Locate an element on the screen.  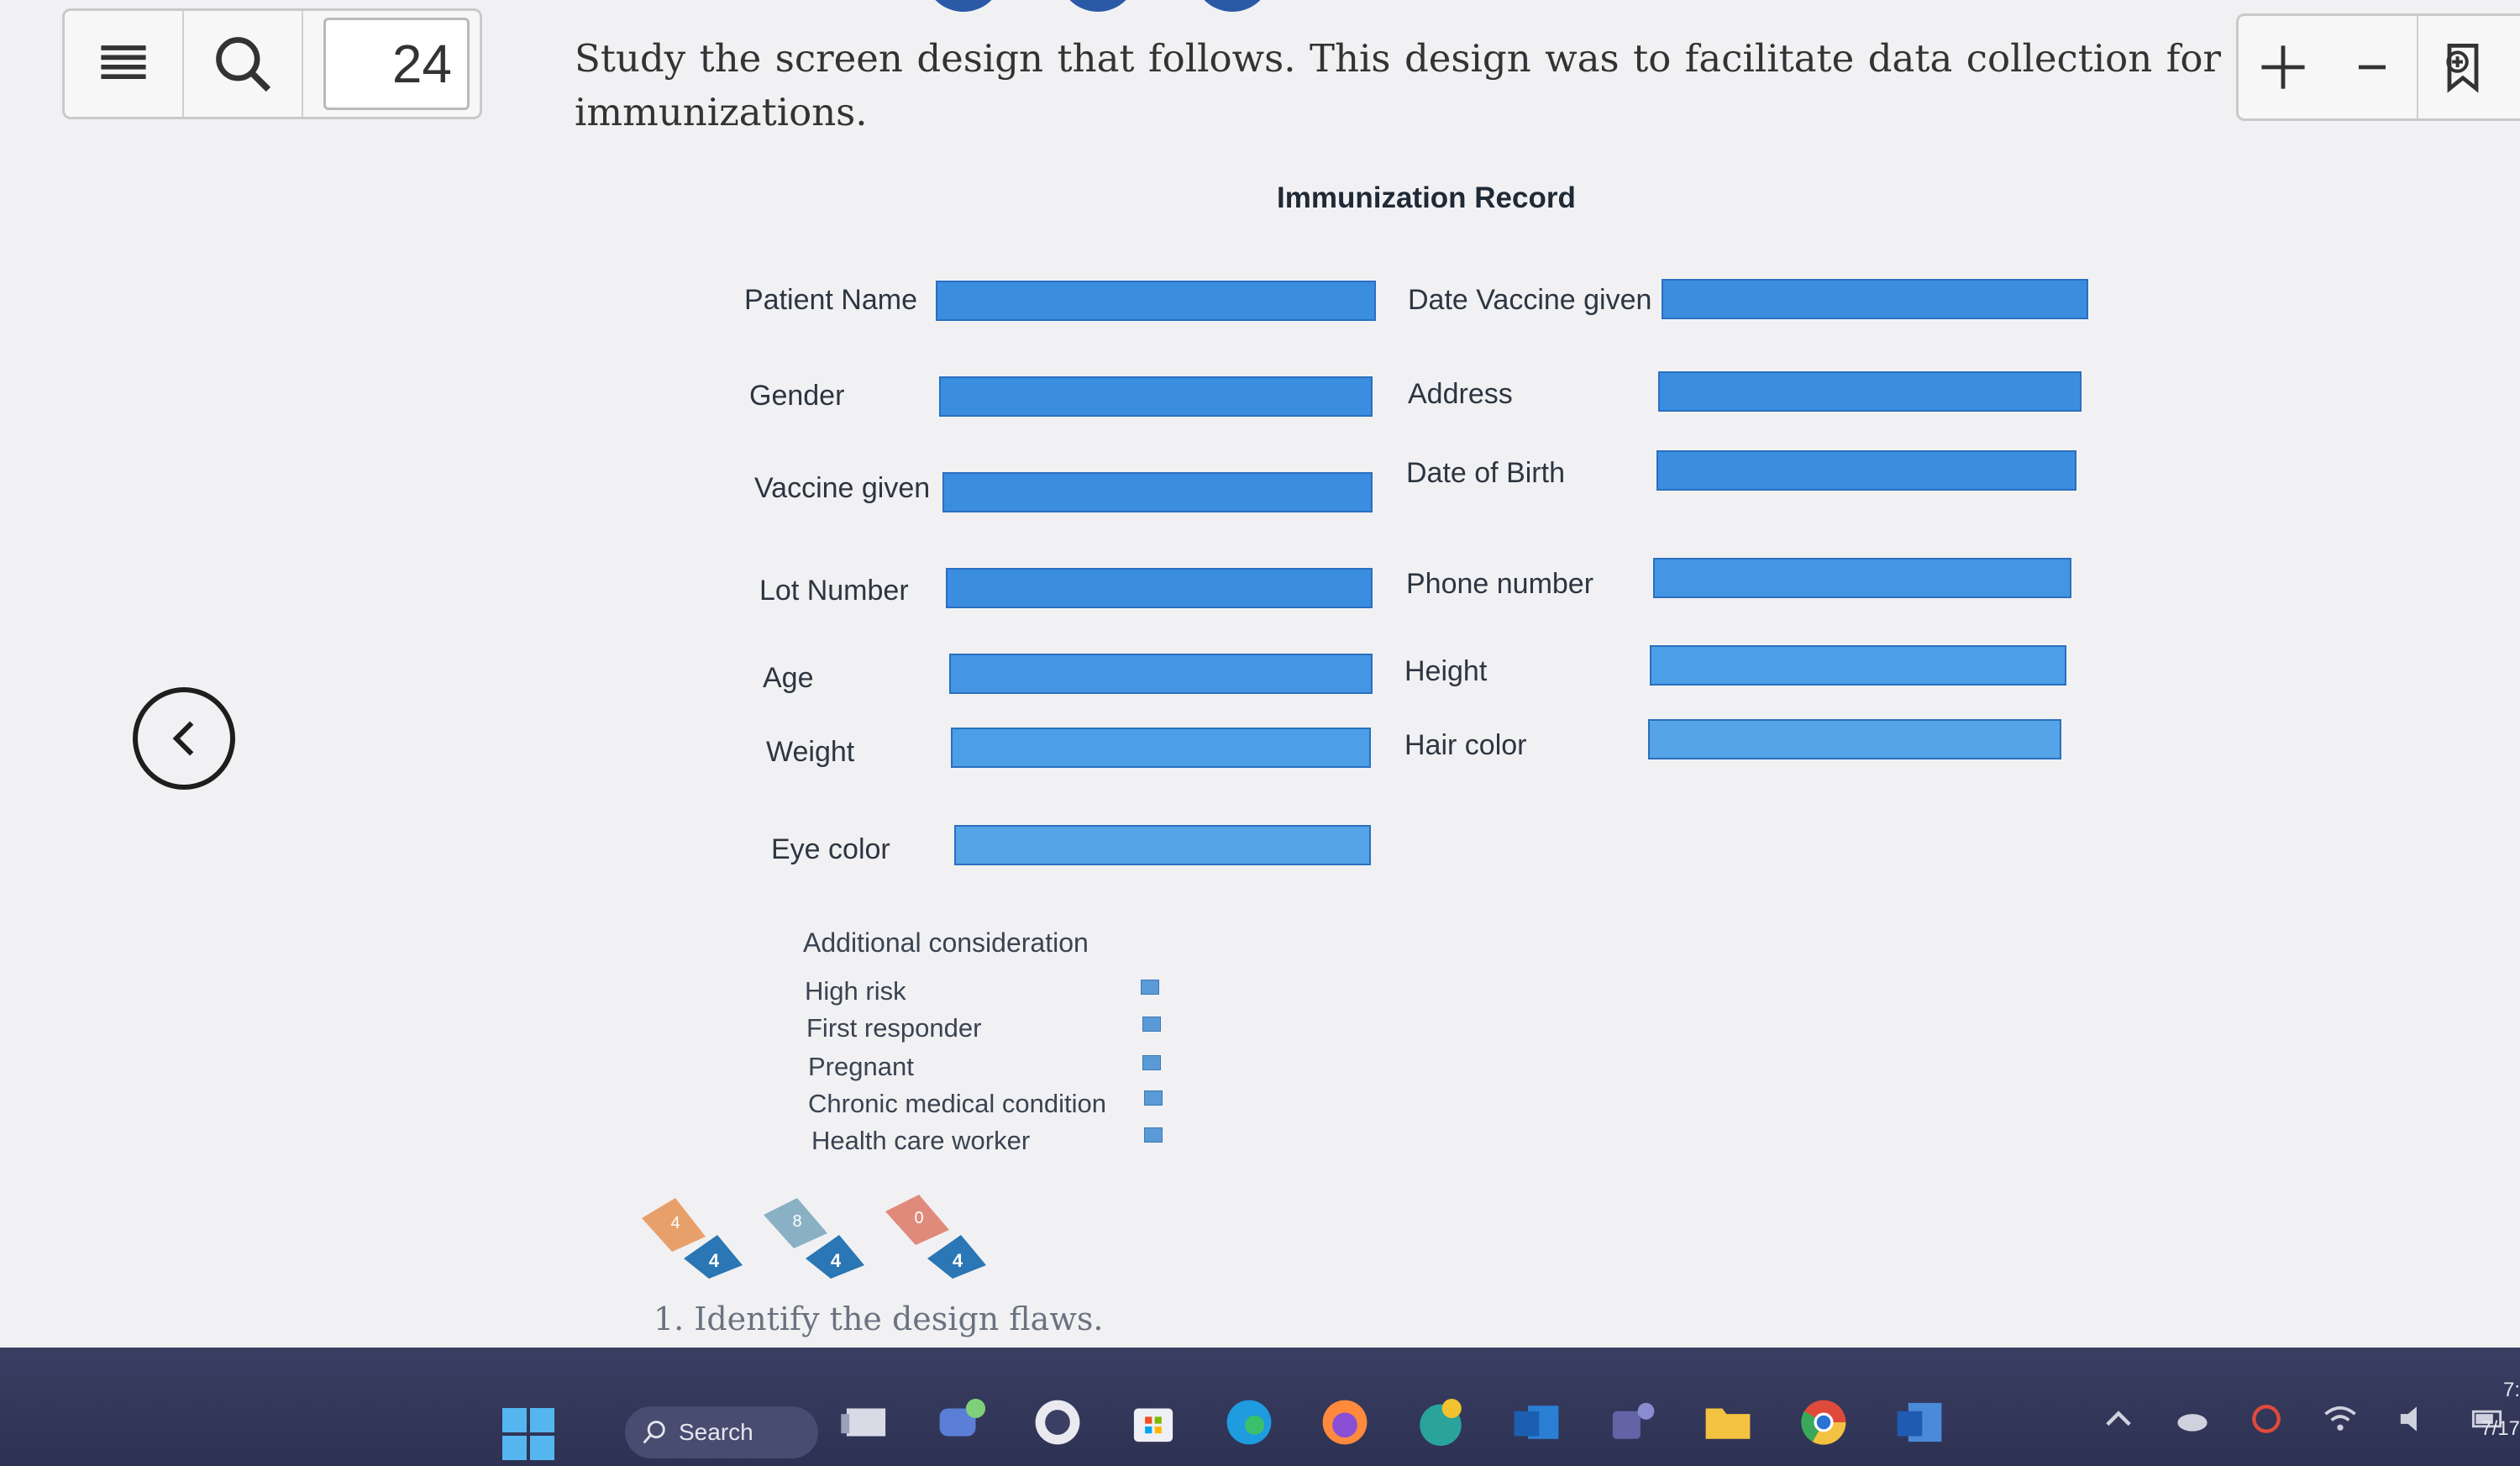
checkbox-chronic-medical-condition is located at coordinates (1153, 1098).